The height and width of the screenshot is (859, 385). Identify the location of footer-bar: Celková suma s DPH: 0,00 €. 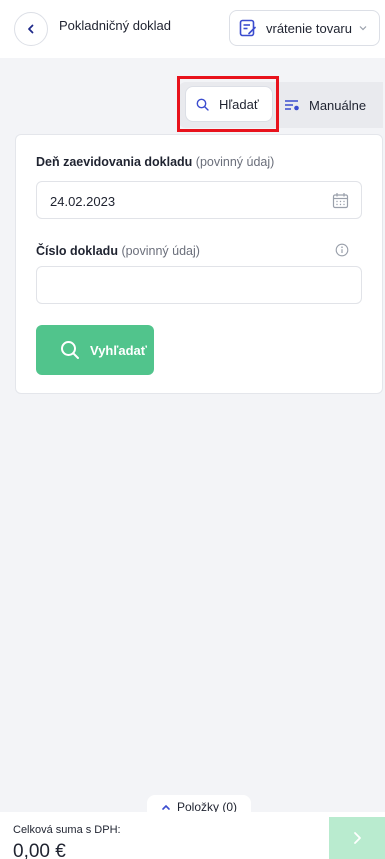
(192, 835).